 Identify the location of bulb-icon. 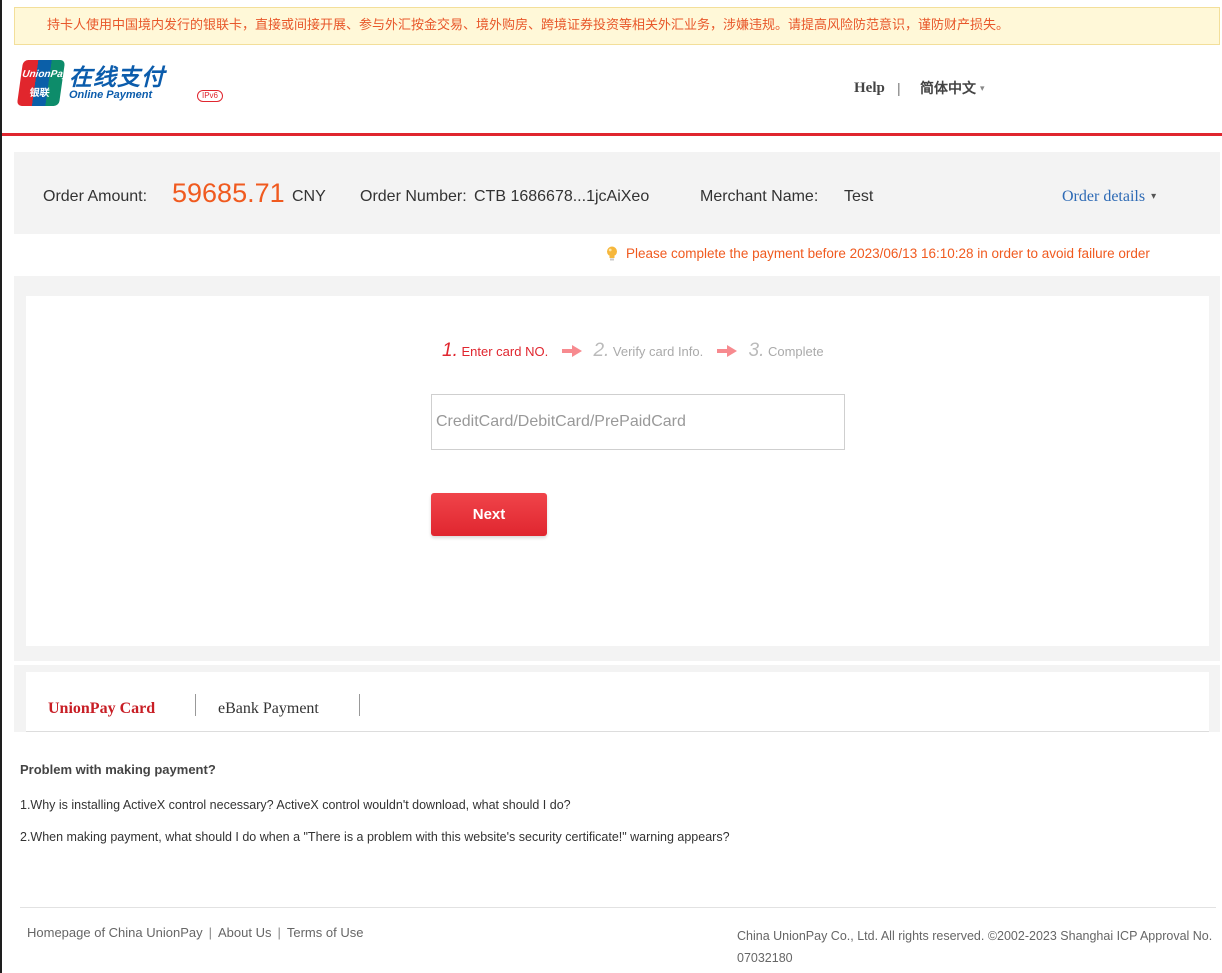
(612, 253).